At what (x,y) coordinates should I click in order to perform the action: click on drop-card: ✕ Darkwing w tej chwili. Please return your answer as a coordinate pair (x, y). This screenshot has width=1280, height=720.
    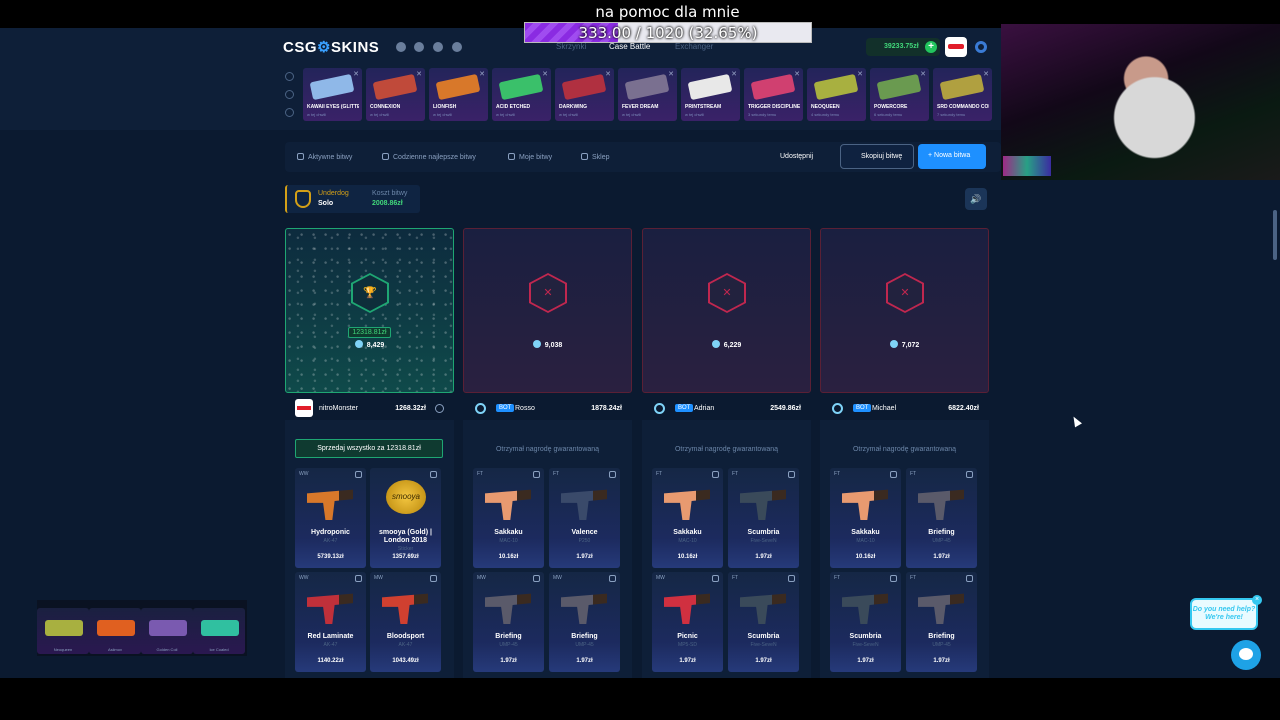
    Looking at the image, I should click on (584, 94).